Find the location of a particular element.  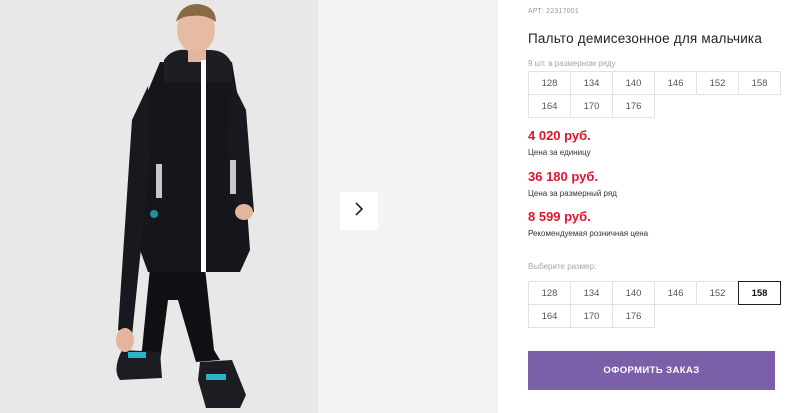

size-option: 176 is located at coordinates (633, 316).